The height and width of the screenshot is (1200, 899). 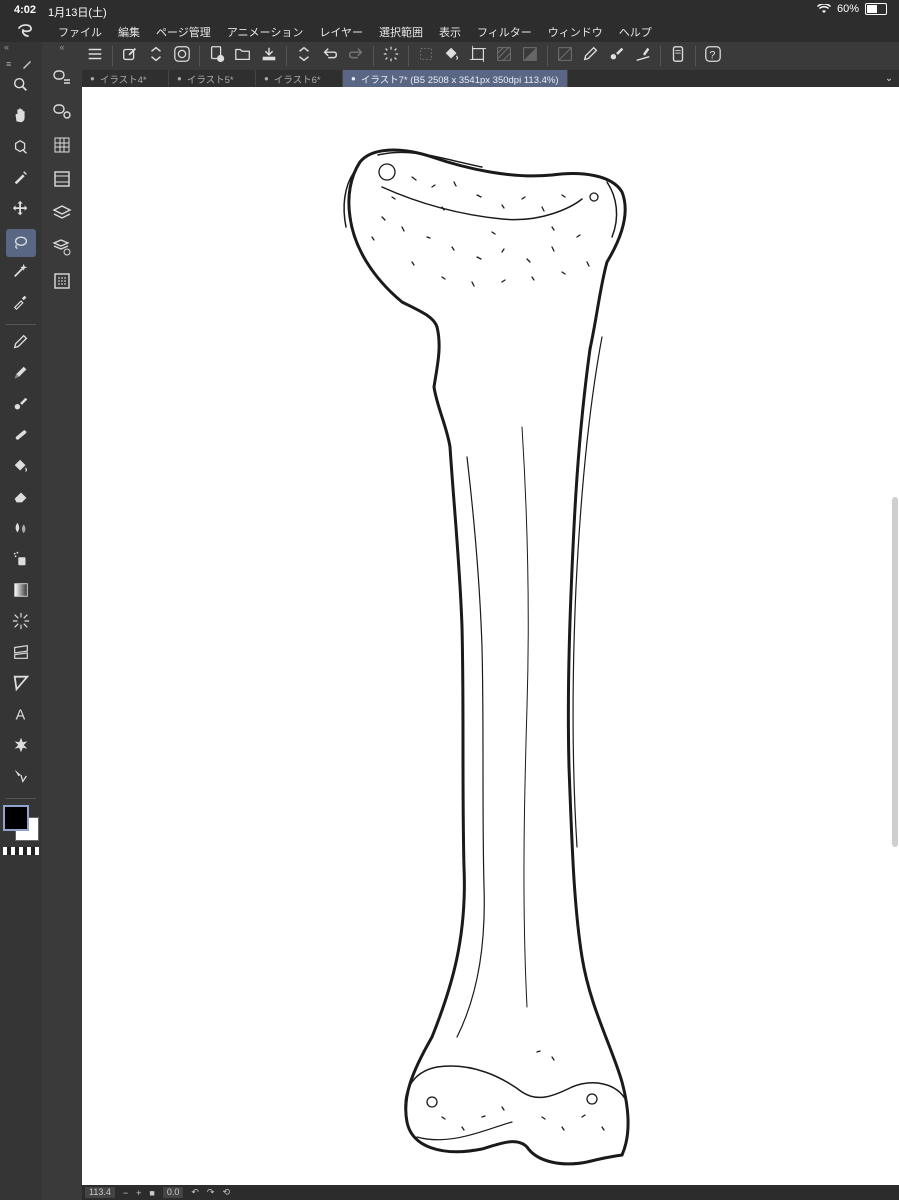 I want to click on line-edit-icon, so click(x=21, y=778).